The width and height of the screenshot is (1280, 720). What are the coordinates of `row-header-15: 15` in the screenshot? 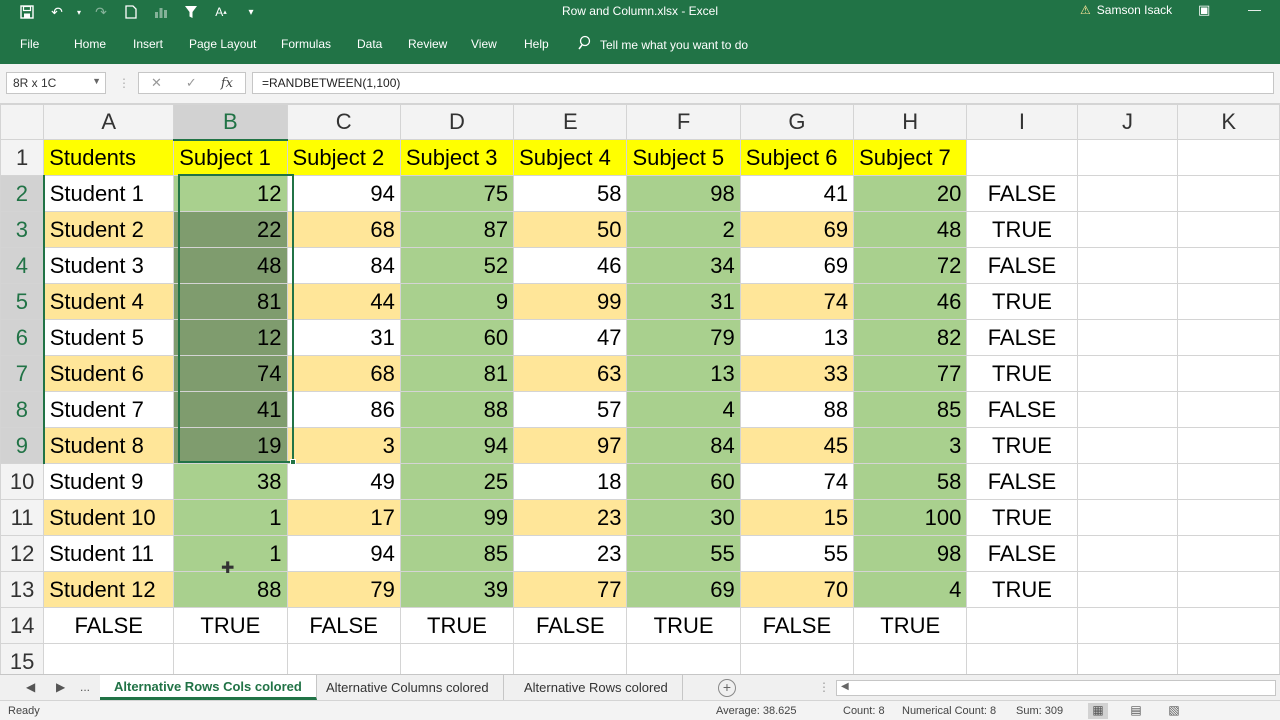 It's located at (22, 658).